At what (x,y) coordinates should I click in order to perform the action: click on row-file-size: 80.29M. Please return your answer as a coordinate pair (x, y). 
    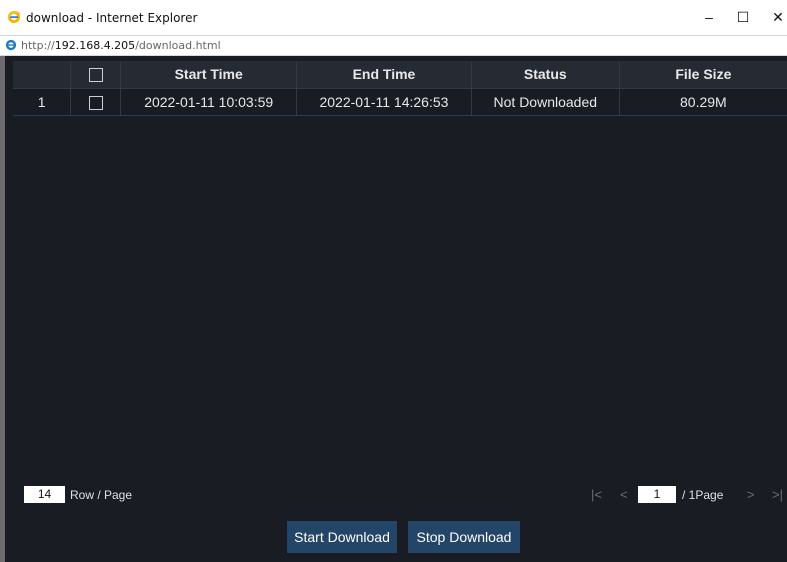
    Looking at the image, I should click on (703, 102).